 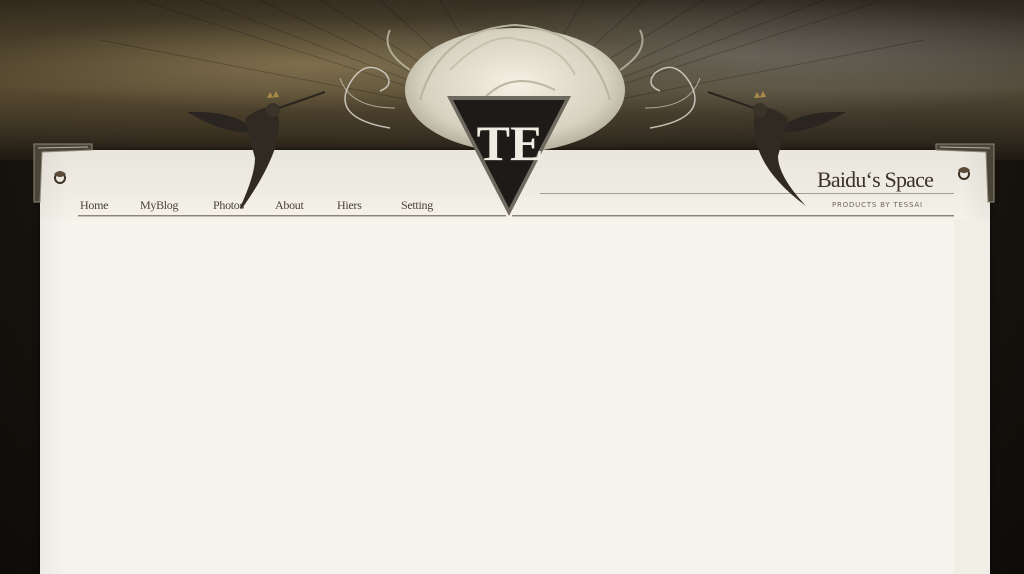 What do you see at coordinates (349, 205) in the screenshot?
I see `nav-hiers: Hiers` at bounding box center [349, 205].